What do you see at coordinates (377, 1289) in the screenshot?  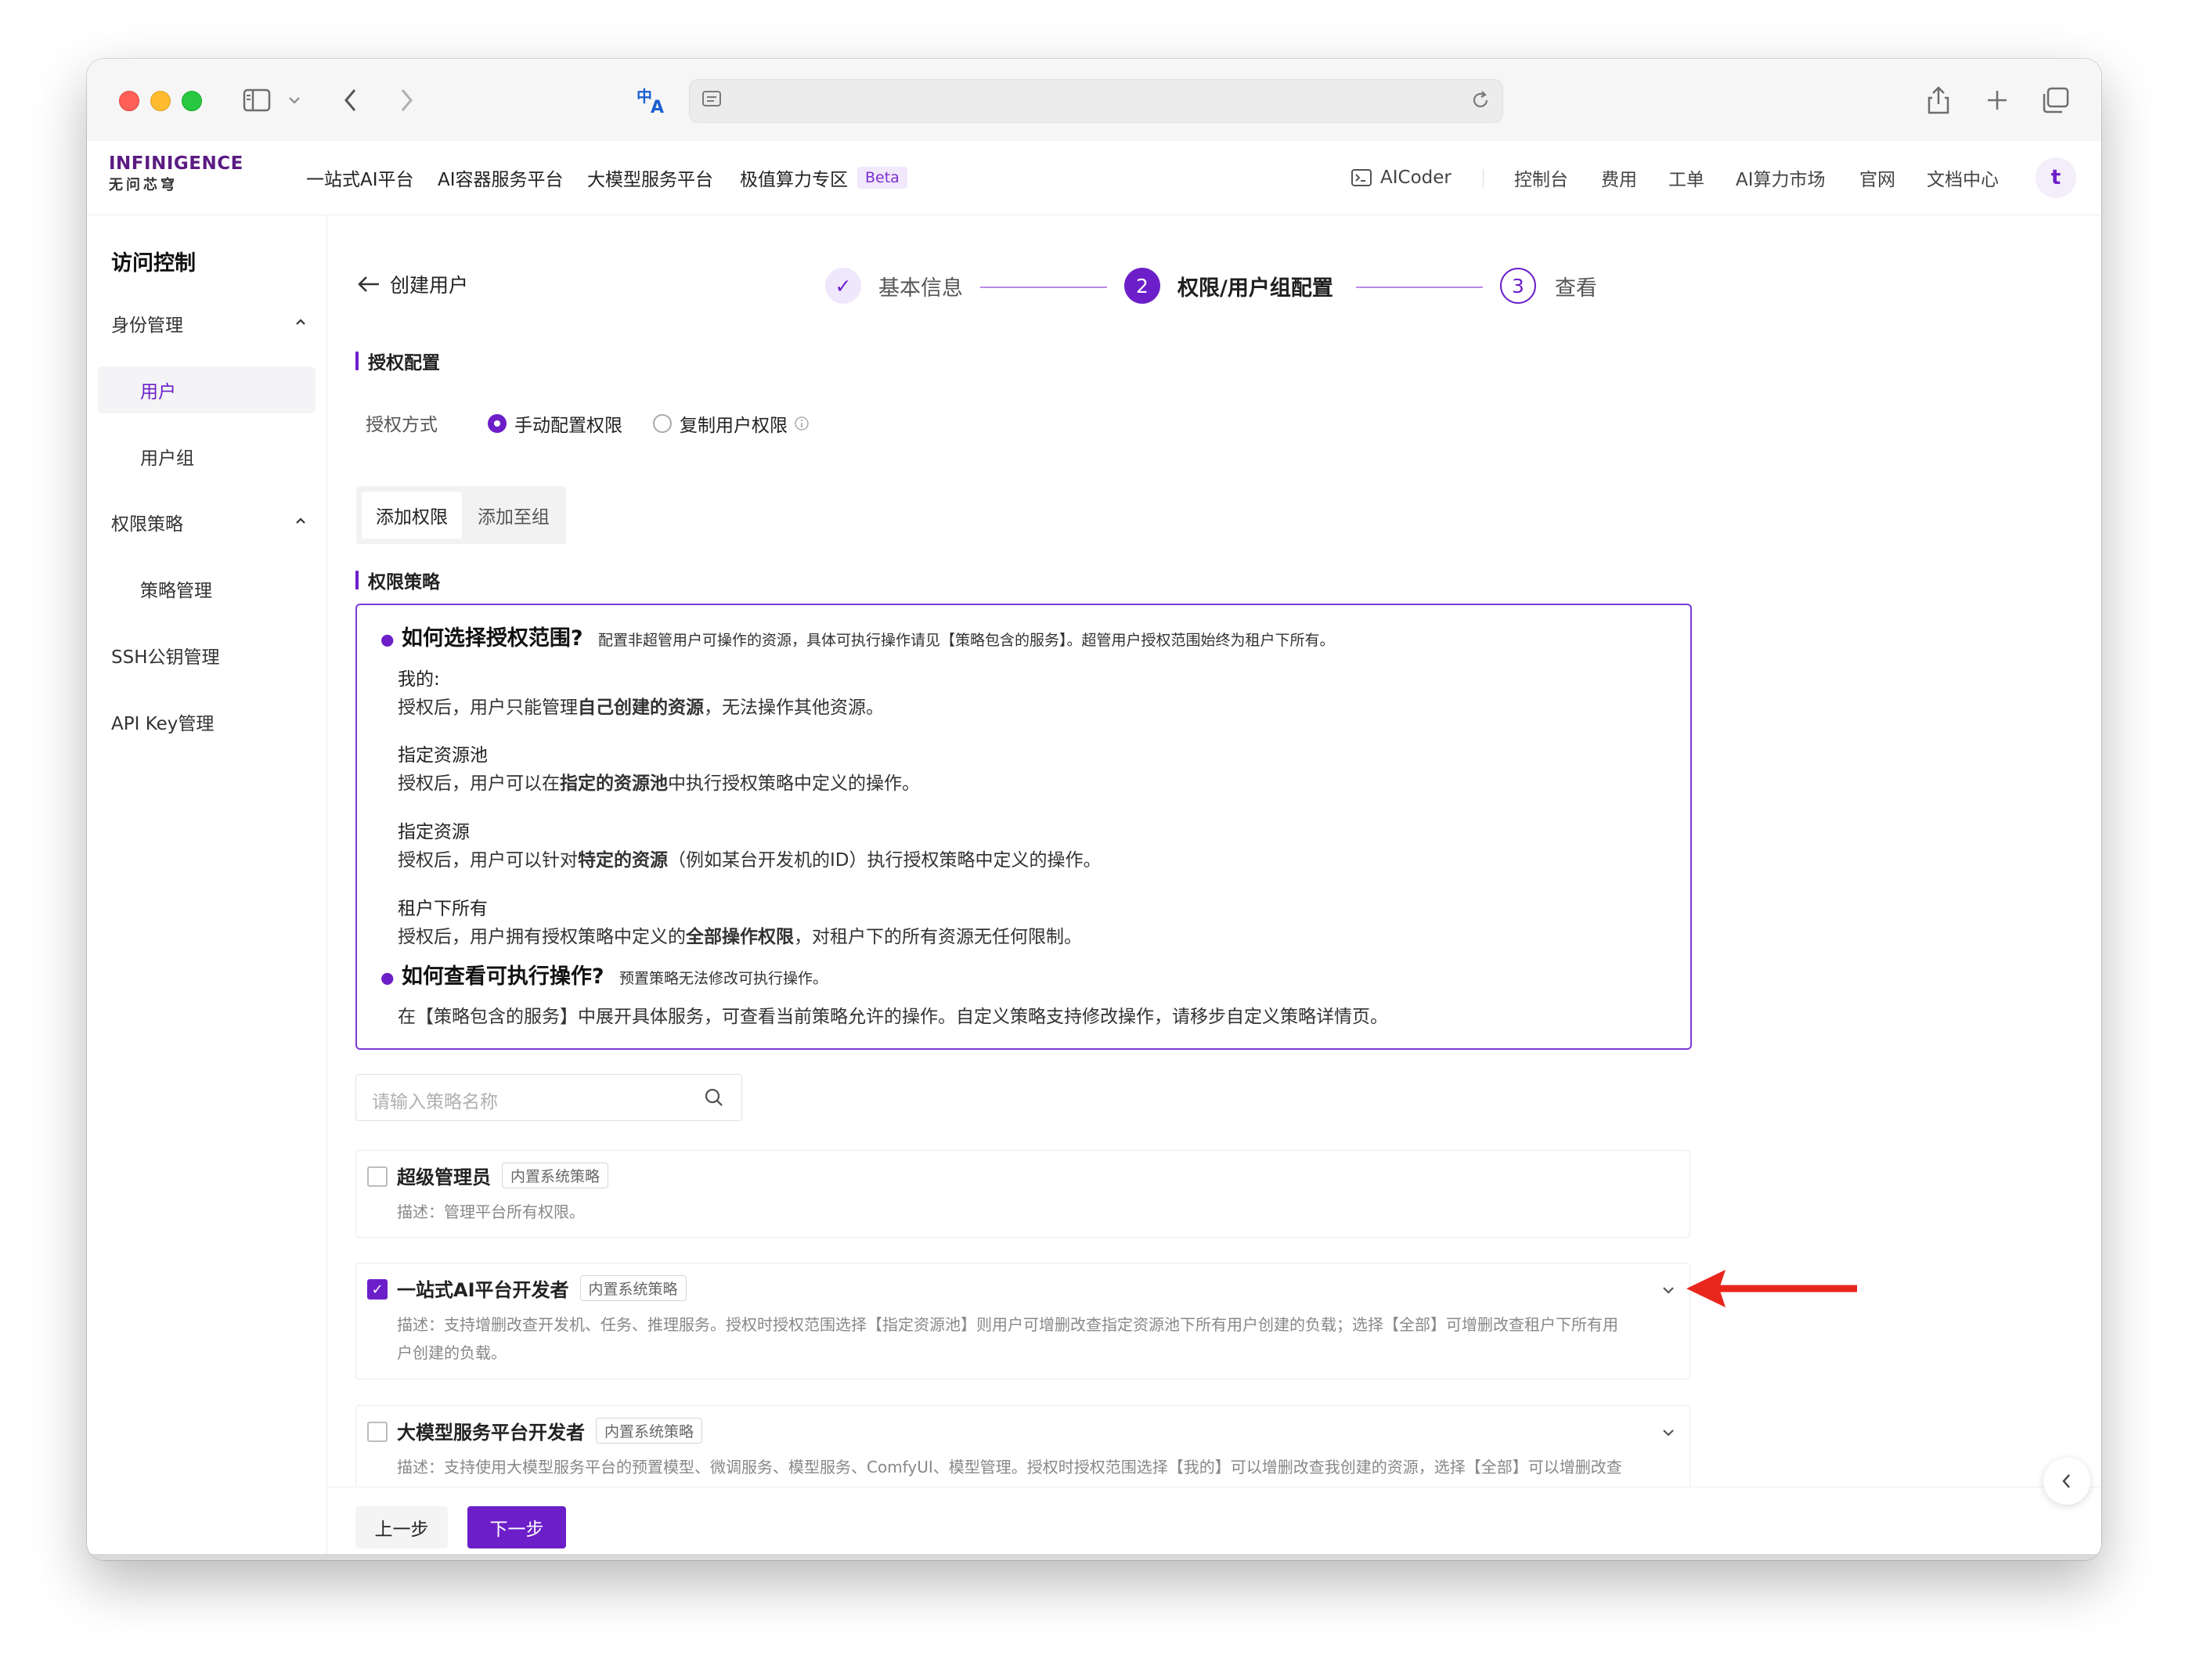 I see `policy-checkbox-checked-icon: ✓` at bounding box center [377, 1289].